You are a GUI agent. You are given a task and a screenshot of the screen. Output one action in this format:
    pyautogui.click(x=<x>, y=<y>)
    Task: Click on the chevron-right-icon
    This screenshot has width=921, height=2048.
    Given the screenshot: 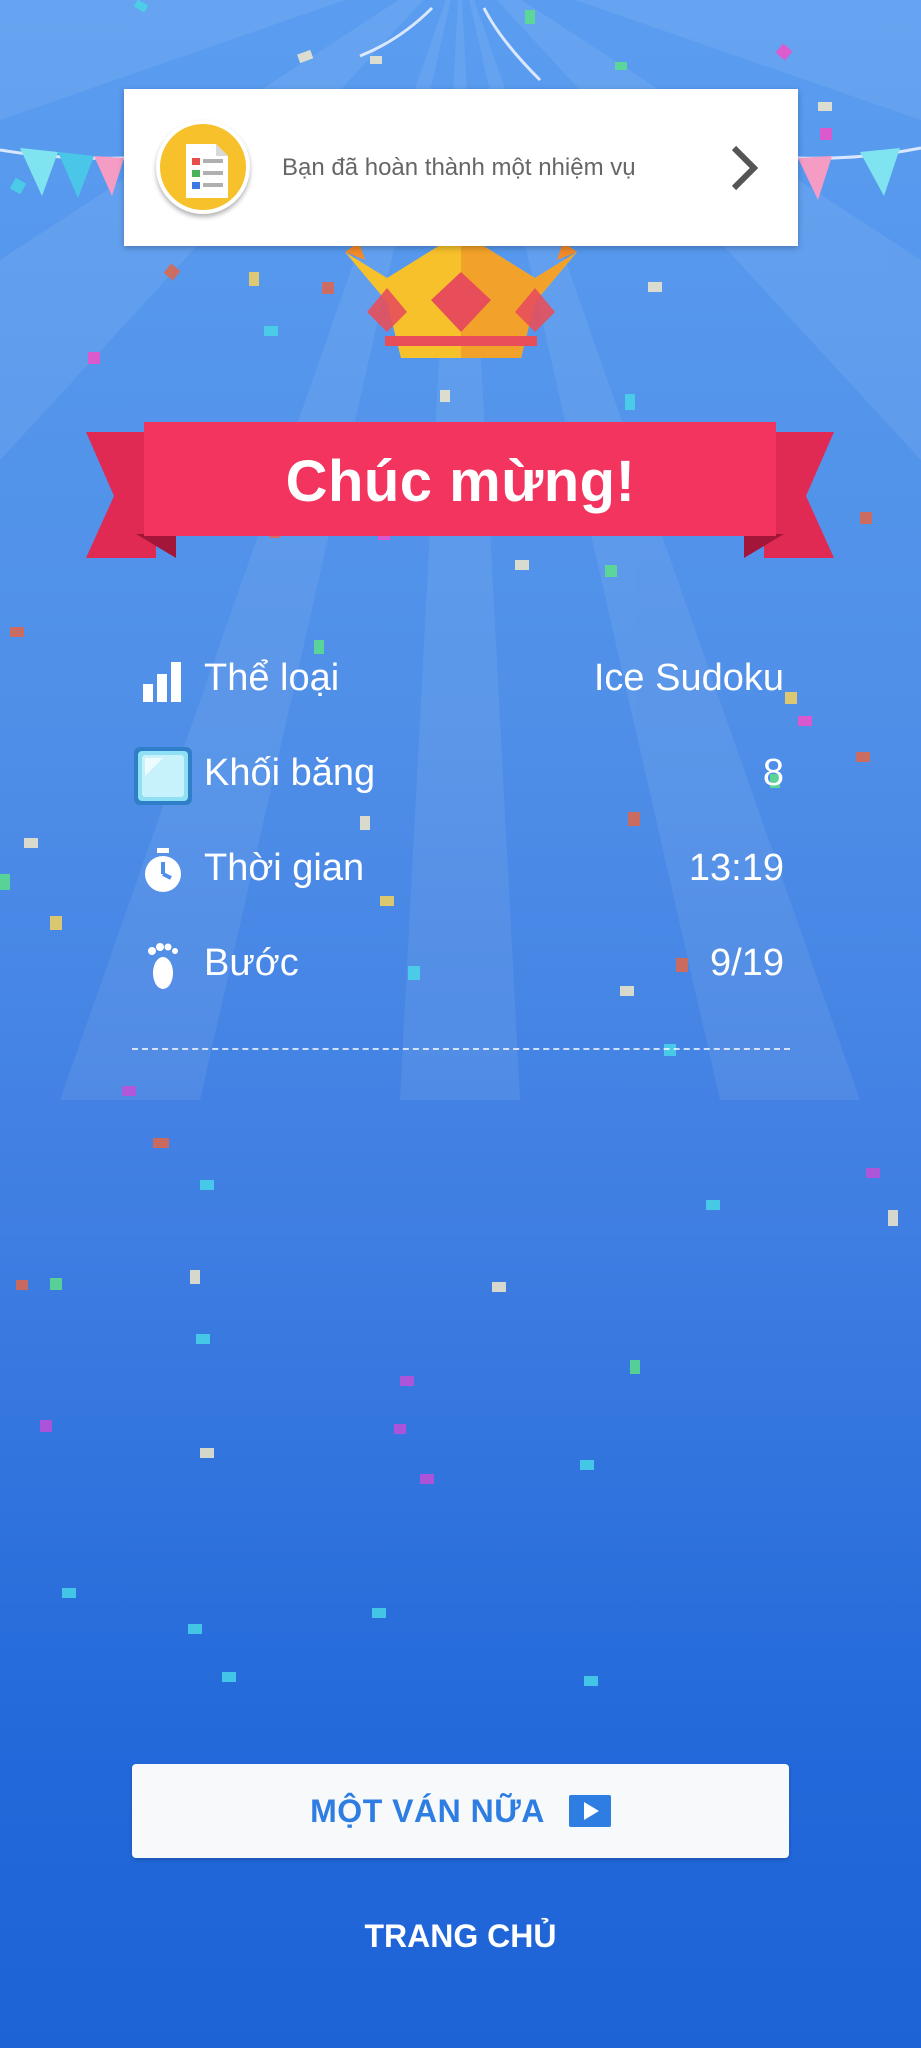 What is the action you would take?
    pyautogui.click(x=743, y=168)
    